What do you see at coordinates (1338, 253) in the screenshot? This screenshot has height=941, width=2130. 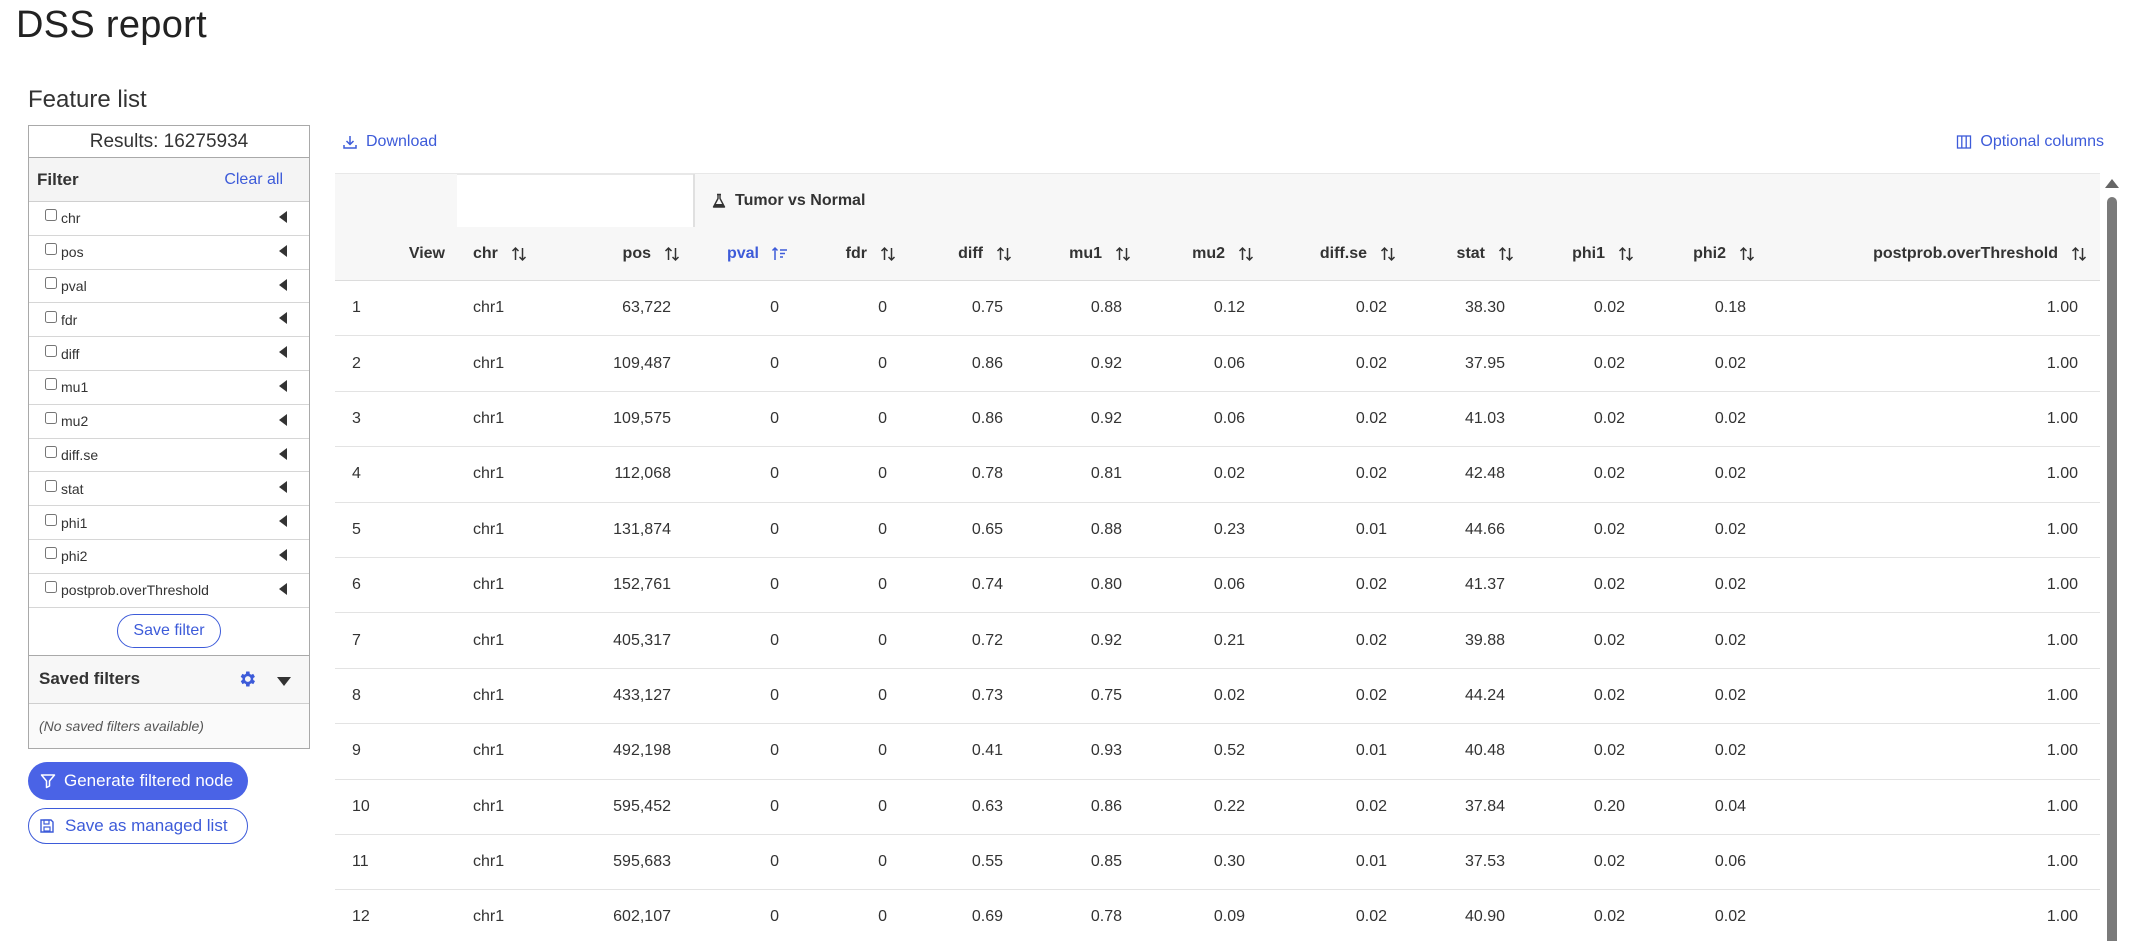 I see `column-header-diff-se: diff.se` at bounding box center [1338, 253].